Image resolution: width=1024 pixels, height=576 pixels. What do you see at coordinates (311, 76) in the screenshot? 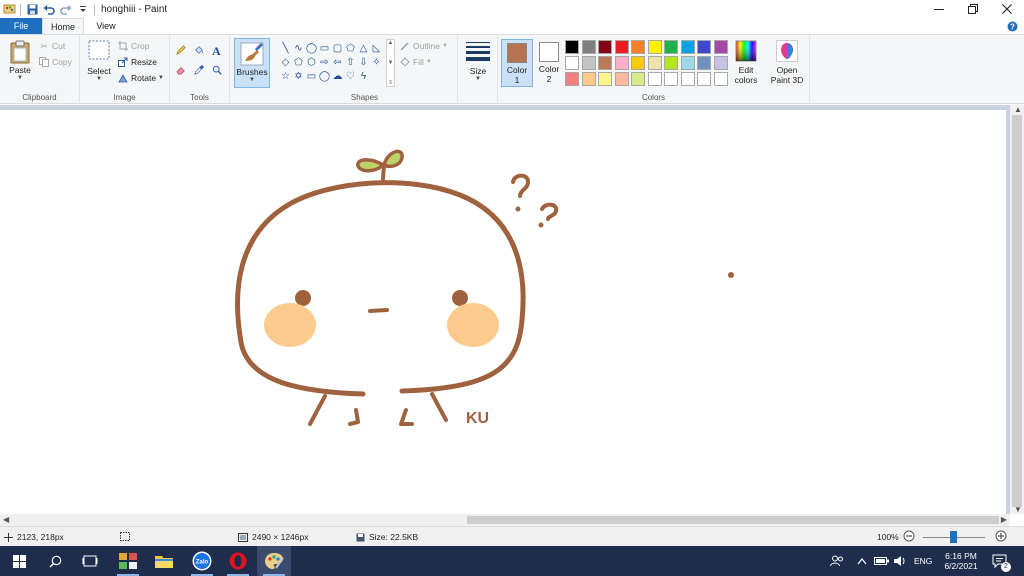
I see `callout-rectangle-shape-icon: ▭` at bounding box center [311, 76].